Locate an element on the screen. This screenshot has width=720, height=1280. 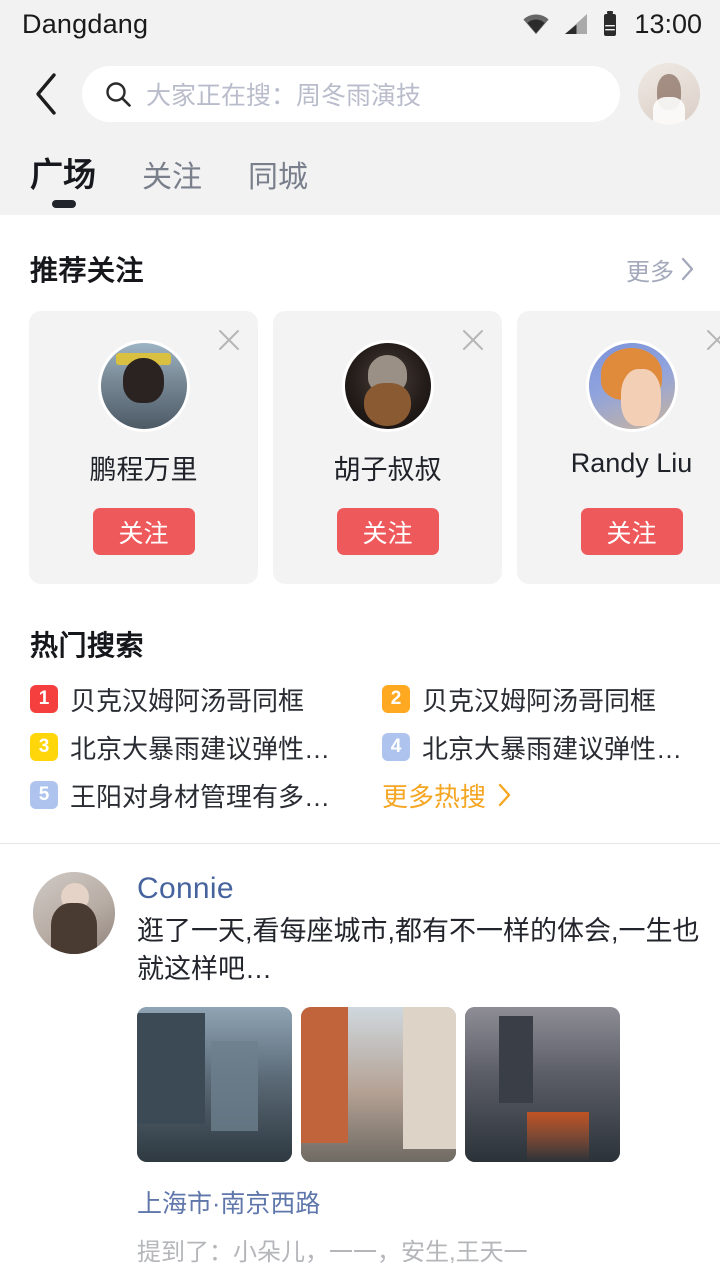
photo-venice-canal-icon is located at coordinates (378, 1084).